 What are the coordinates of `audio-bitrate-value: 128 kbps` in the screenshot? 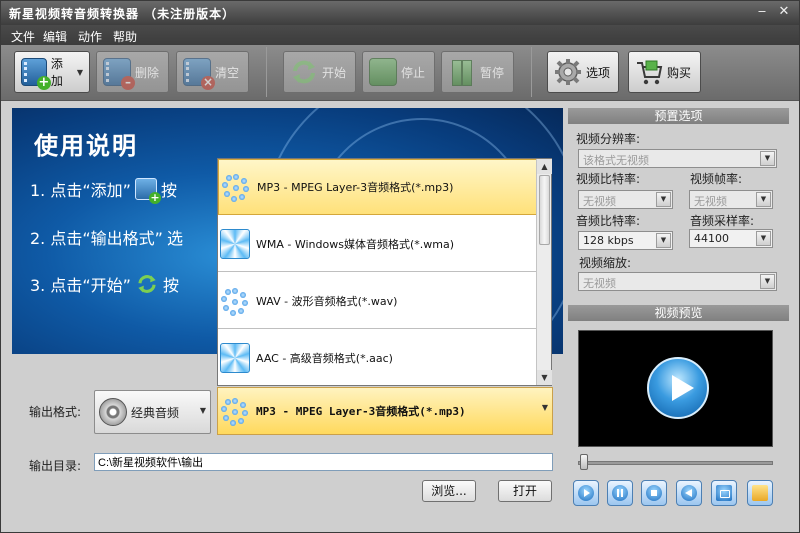 It's located at (608, 240).